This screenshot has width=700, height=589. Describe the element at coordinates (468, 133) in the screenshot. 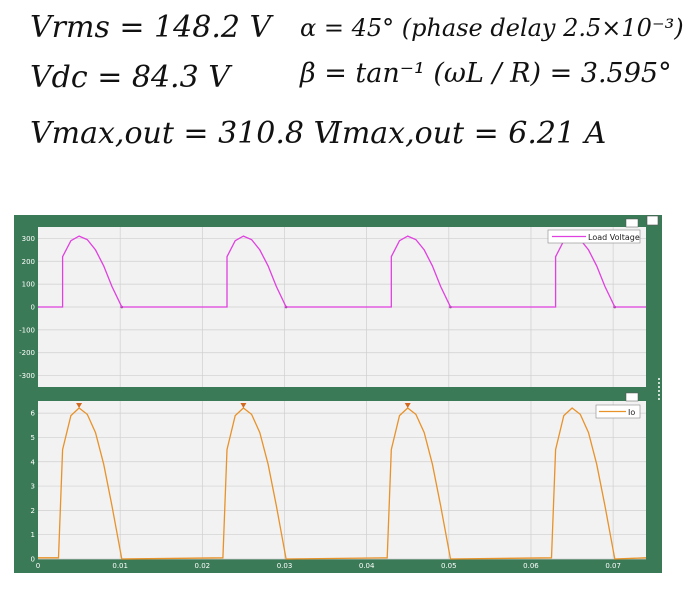

I see `note-imax: Imax,out = 6.21 A` at that location.